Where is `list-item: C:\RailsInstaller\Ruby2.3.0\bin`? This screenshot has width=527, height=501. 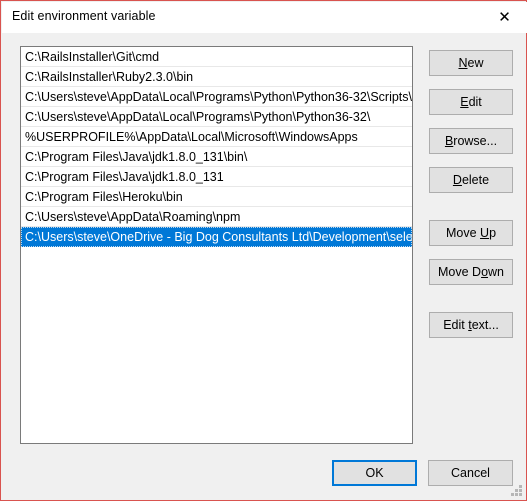
list-item: C:\RailsInstaller\Ruby2.3.0\bin is located at coordinates (216, 77).